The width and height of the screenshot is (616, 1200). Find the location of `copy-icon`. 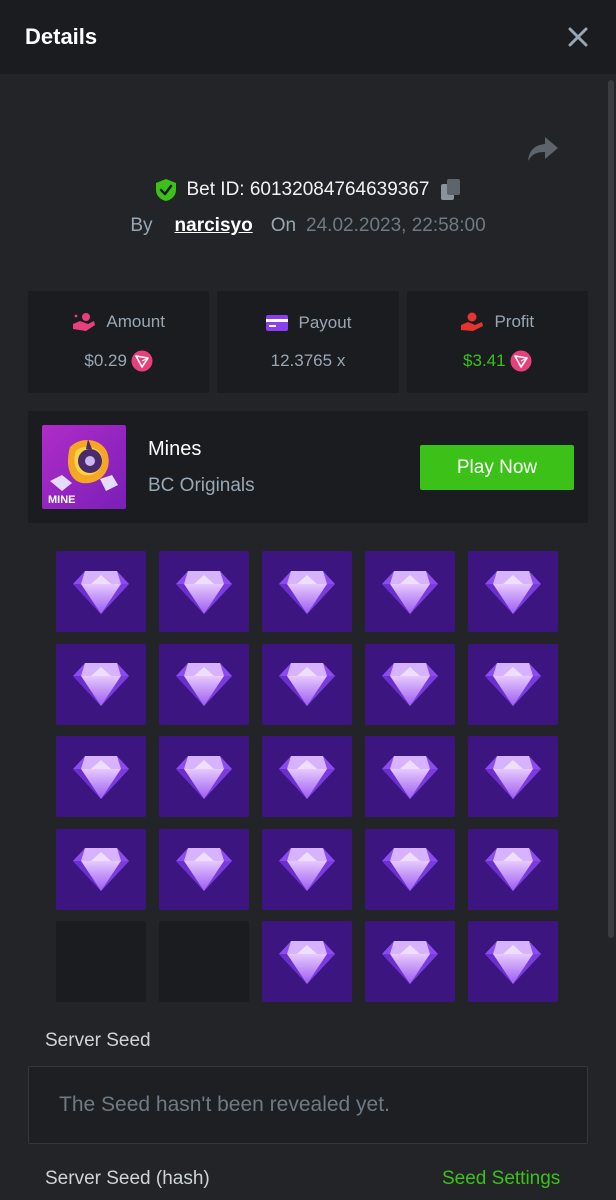

copy-icon is located at coordinates (450, 189).